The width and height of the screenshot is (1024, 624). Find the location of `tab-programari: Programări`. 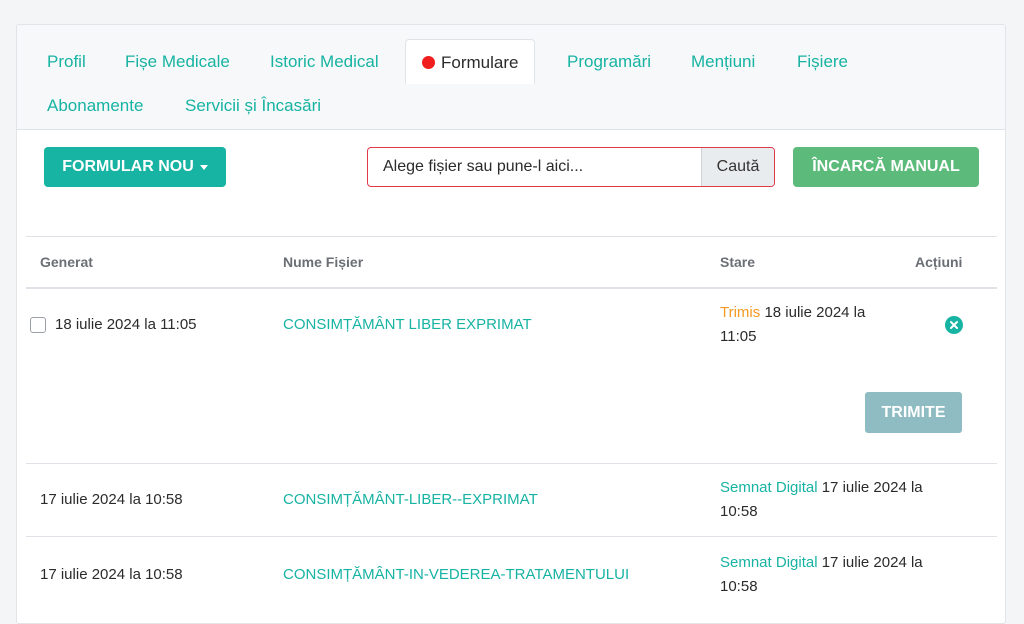

tab-programari: Programări is located at coordinates (609, 62).